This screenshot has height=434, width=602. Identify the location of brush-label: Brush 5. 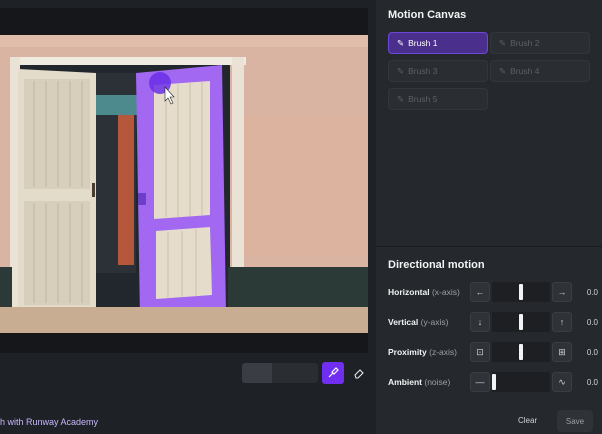
(423, 99).